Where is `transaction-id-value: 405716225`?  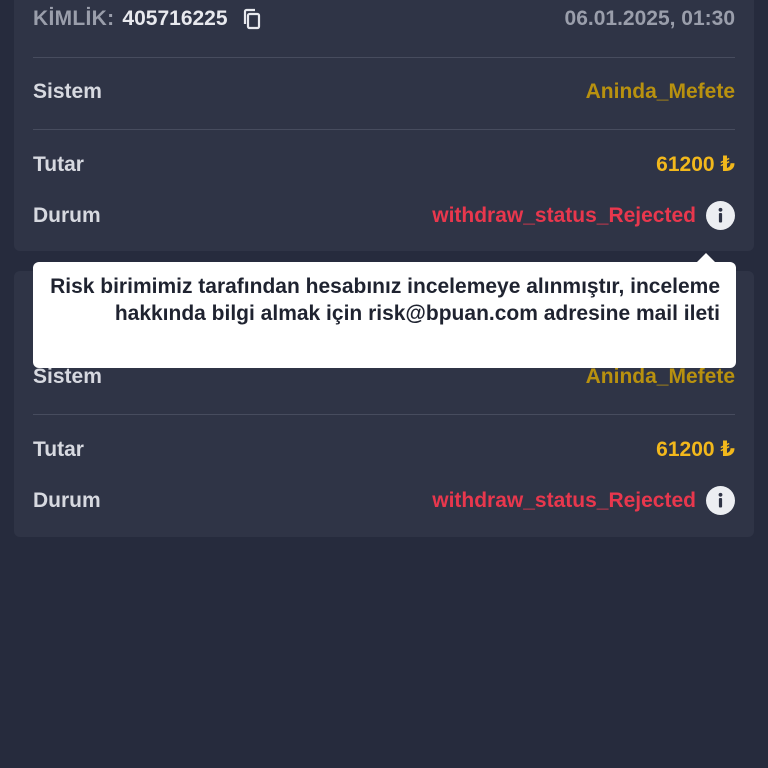
transaction-id-value: 405716225 is located at coordinates (175, 18).